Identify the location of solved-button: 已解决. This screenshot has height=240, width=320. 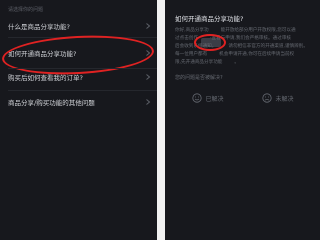
(208, 98).